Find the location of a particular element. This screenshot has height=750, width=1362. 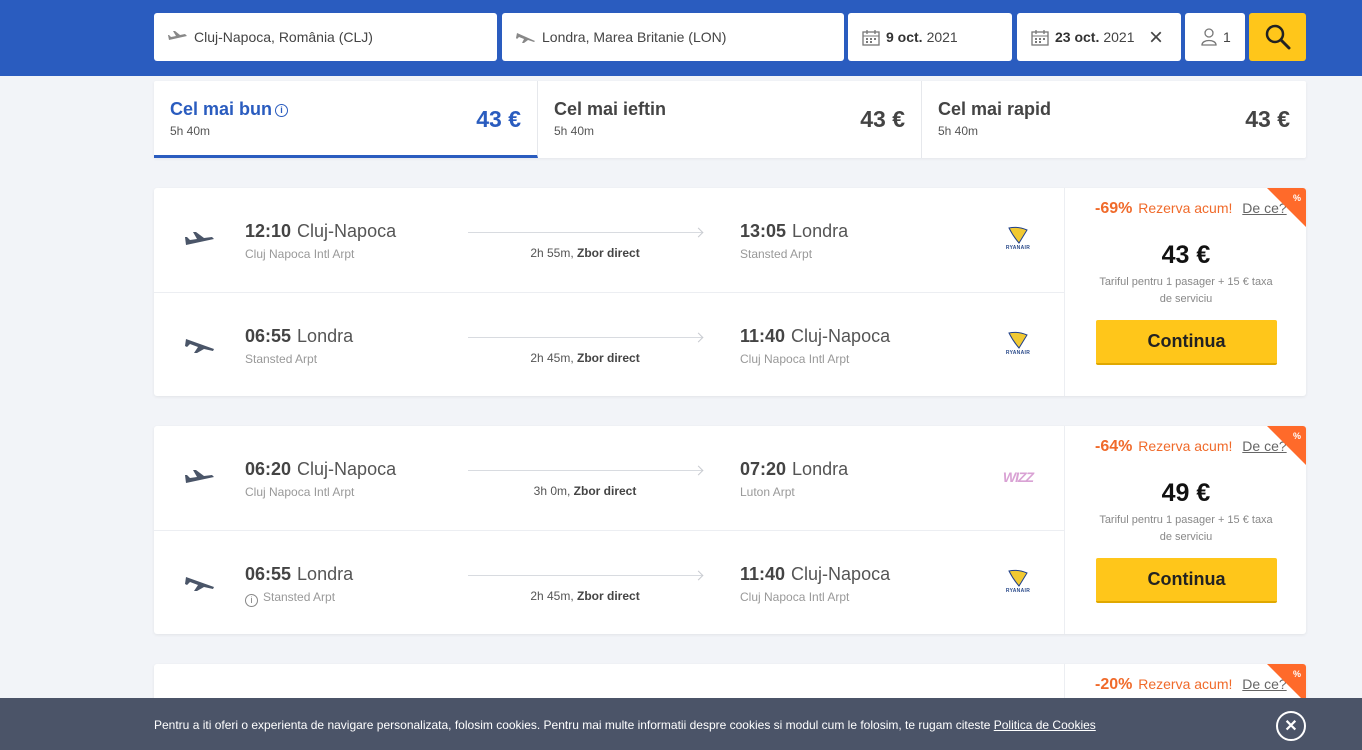

arrival-time: 11:40 Cluj-Napoca is located at coordinates (815, 336).